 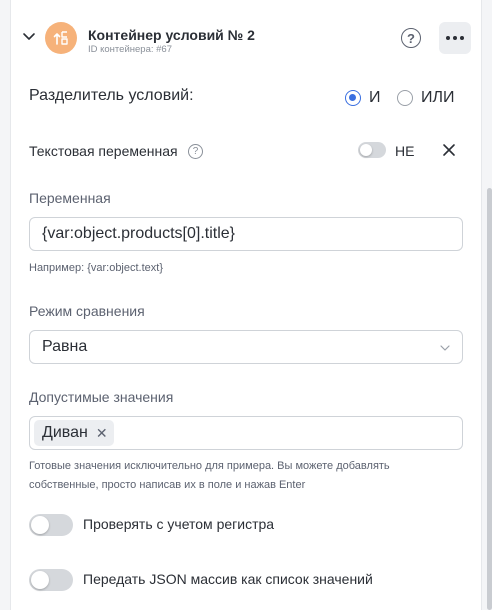 I want to click on compare-mode-select: Равна, so click(x=246, y=347).